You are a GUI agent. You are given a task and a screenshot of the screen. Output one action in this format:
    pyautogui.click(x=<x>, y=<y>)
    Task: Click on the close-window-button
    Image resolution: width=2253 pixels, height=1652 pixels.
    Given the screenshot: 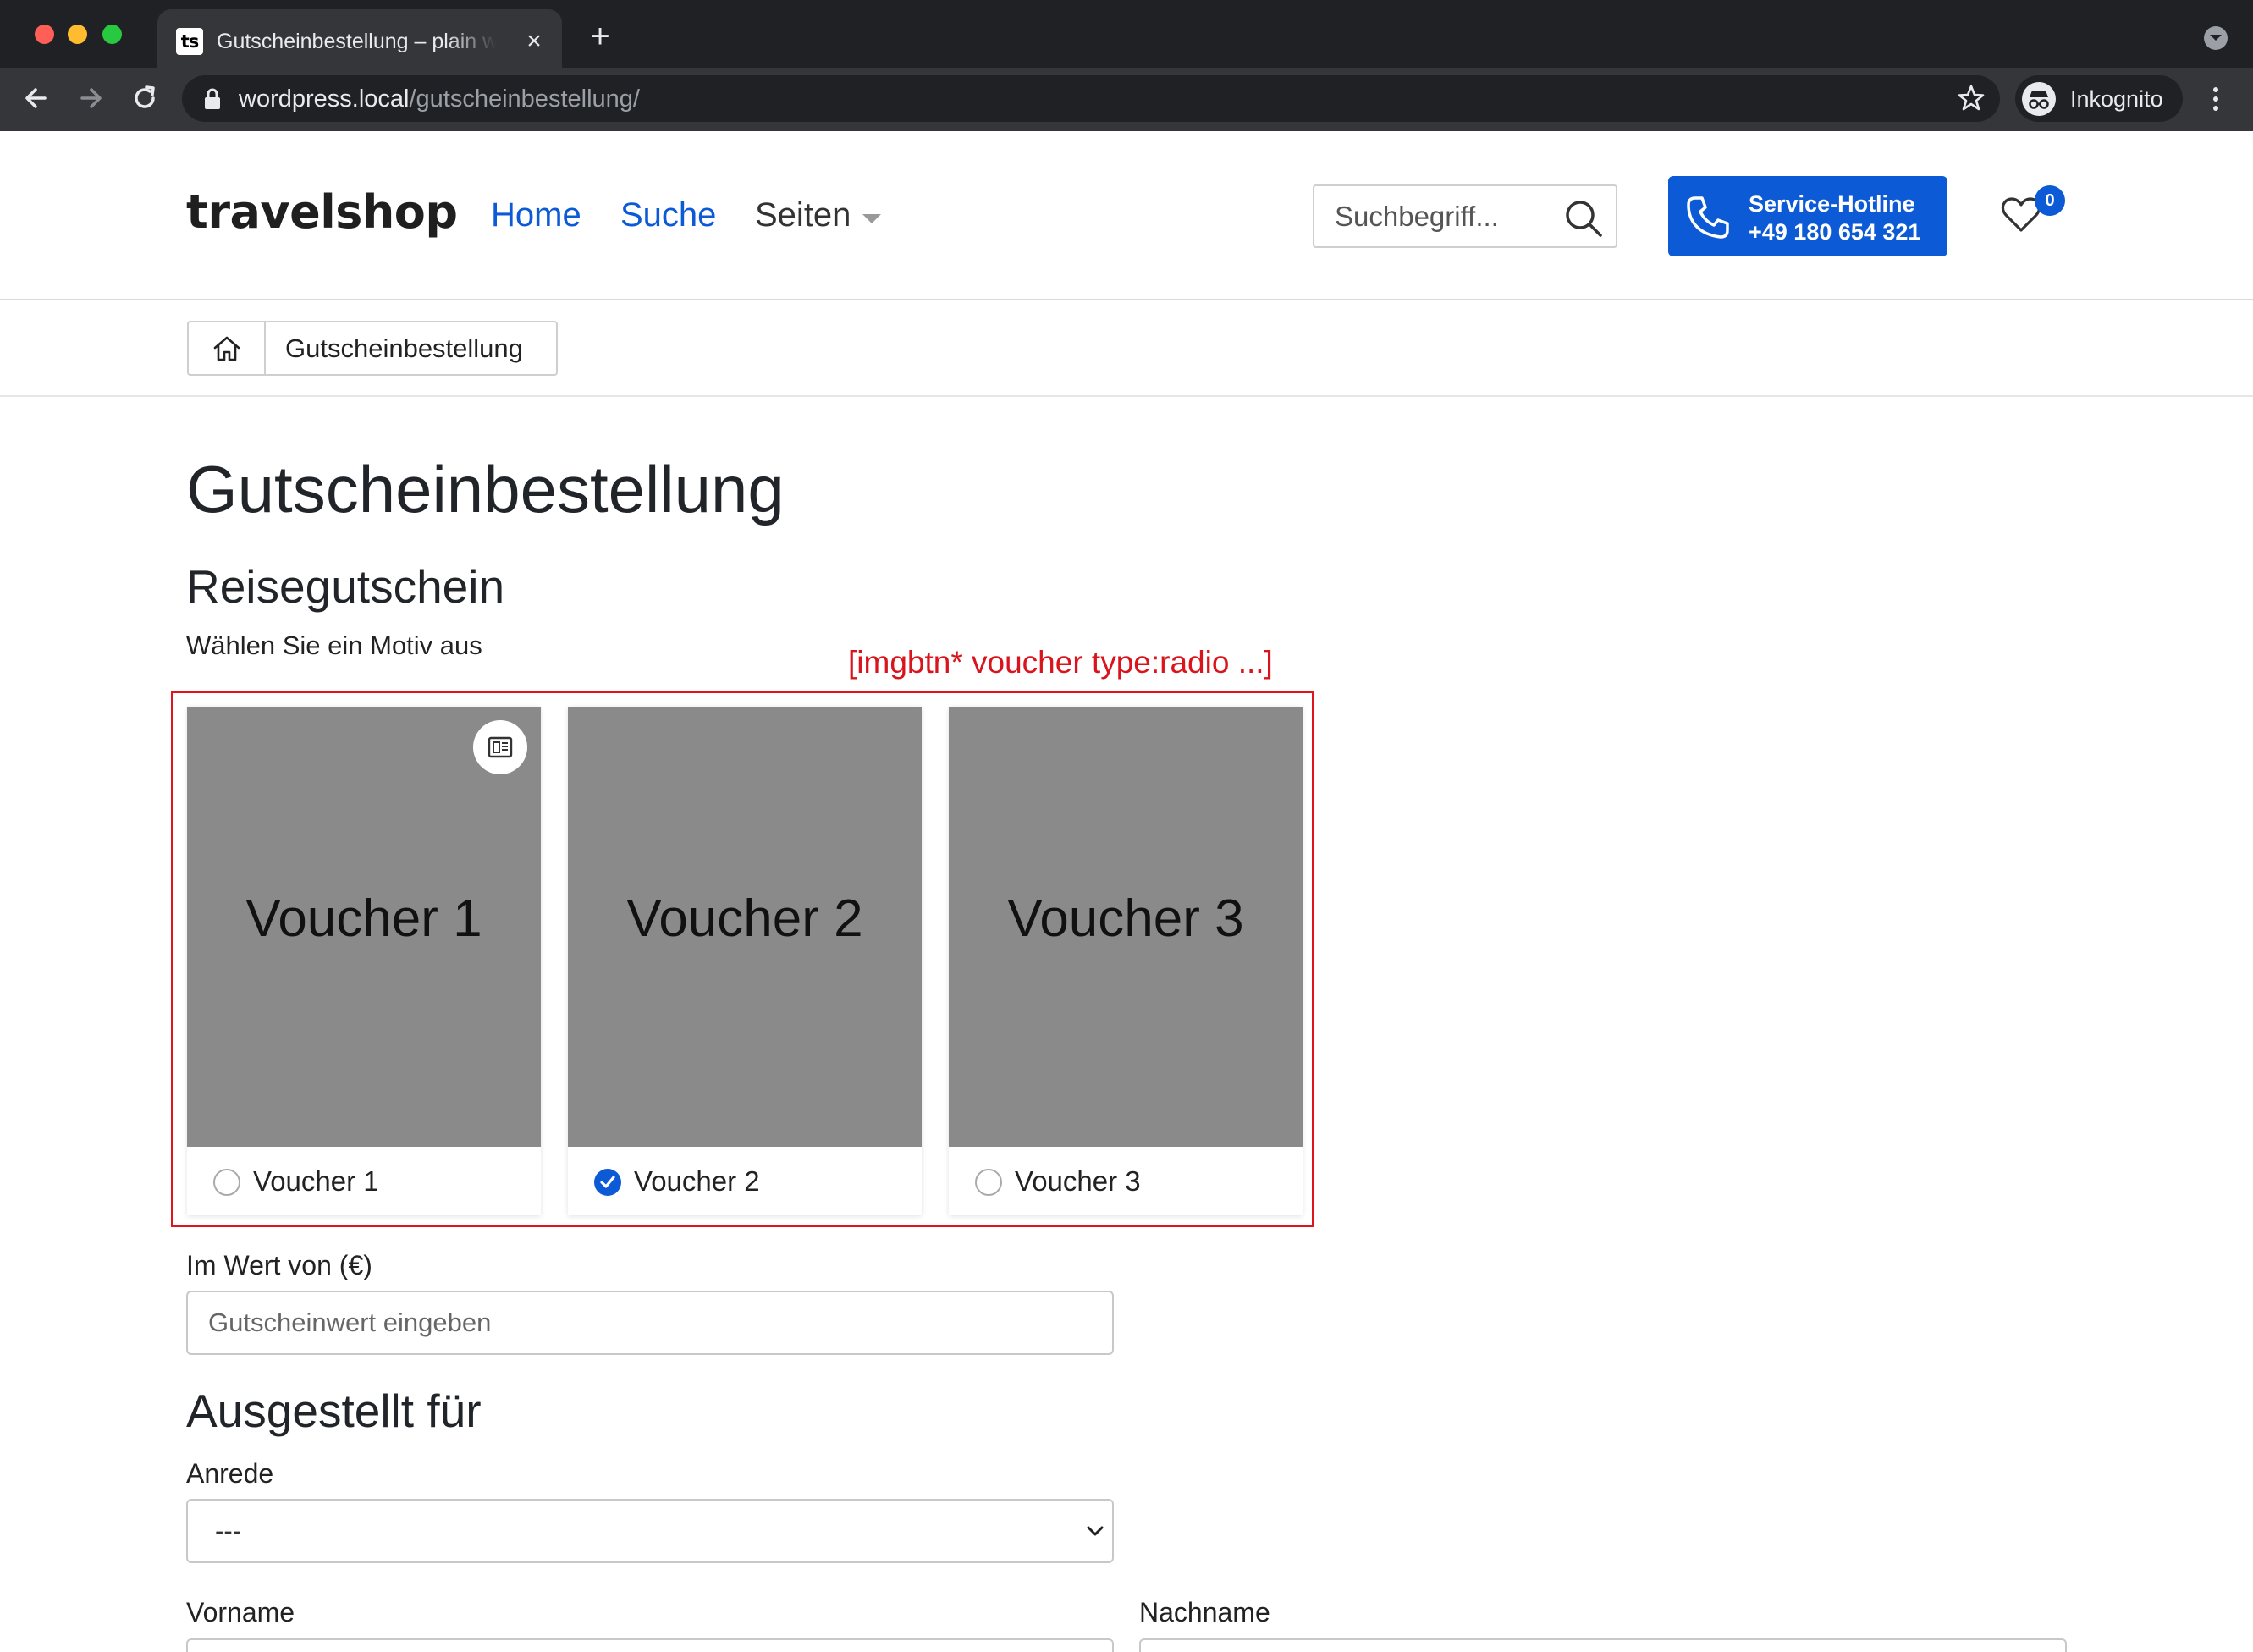 What is the action you would take?
    pyautogui.click(x=45, y=34)
    